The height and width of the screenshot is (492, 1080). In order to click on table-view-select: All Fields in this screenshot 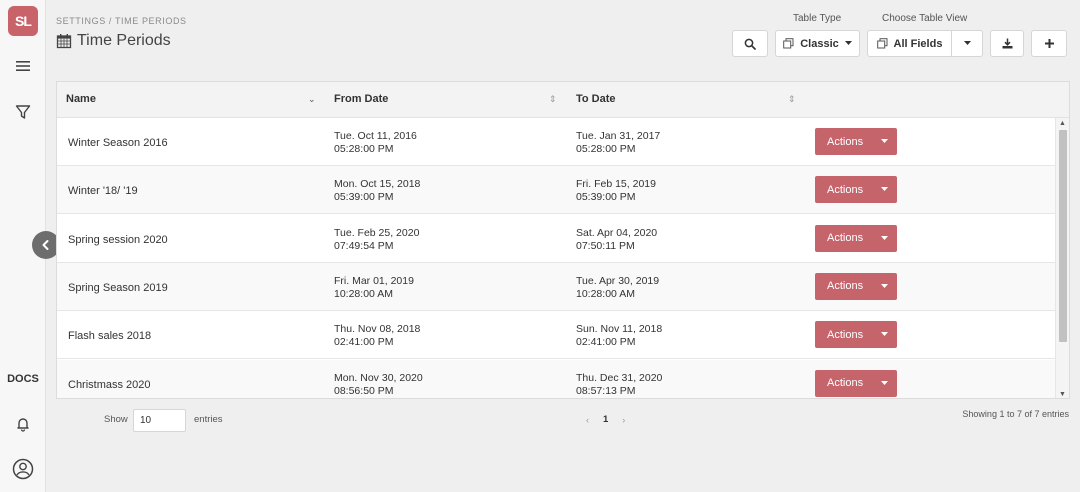, I will do `click(909, 43)`.